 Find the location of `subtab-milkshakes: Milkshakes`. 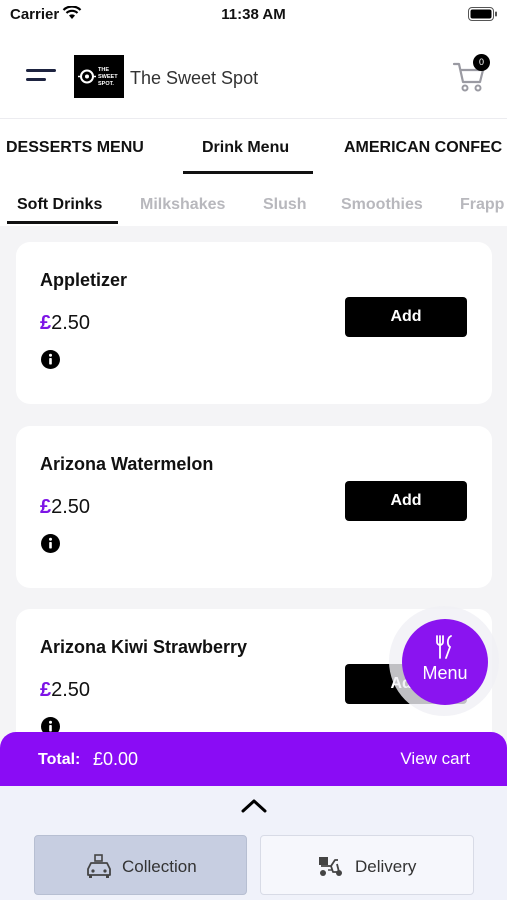

subtab-milkshakes: Milkshakes is located at coordinates (182, 205).